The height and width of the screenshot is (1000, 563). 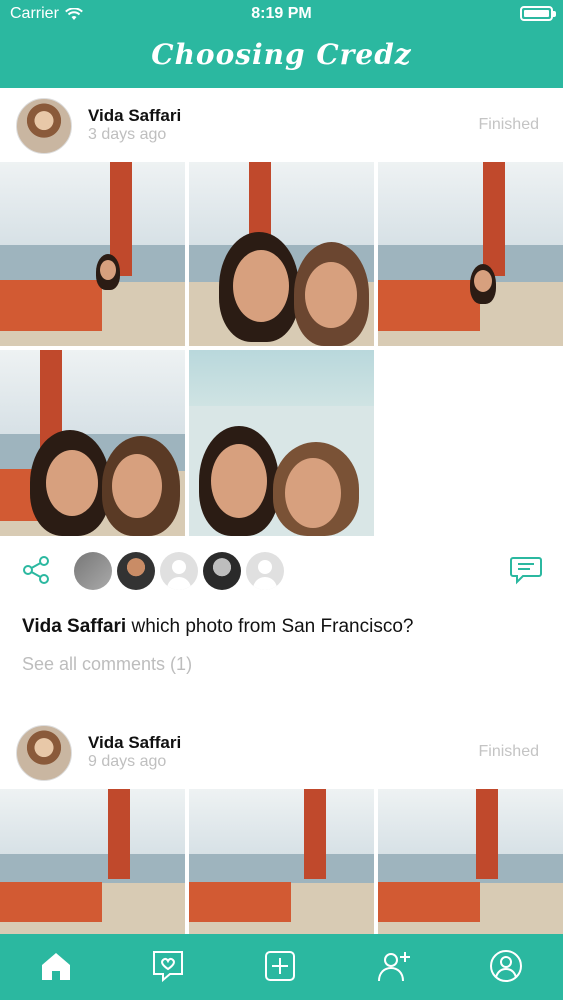 I want to click on heart-chat-icon, so click(x=168, y=966).